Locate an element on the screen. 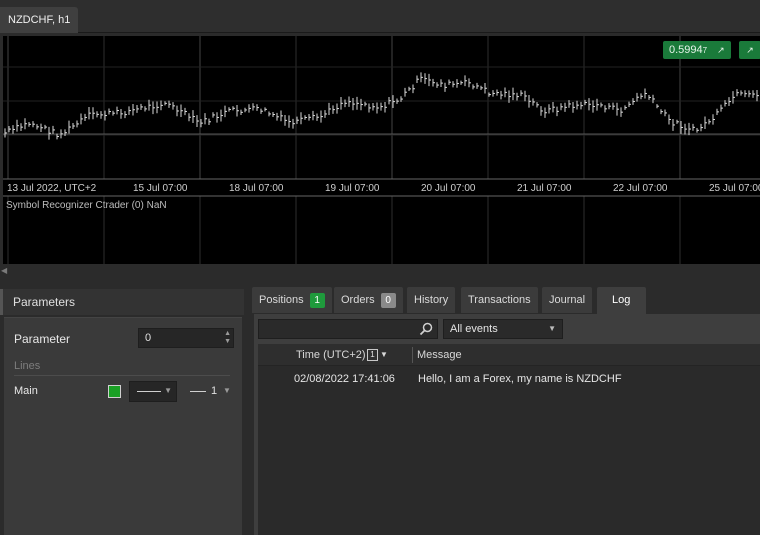 This screenshot has height=535, width=760. line-width-icon is located at coordinates (198, 391).